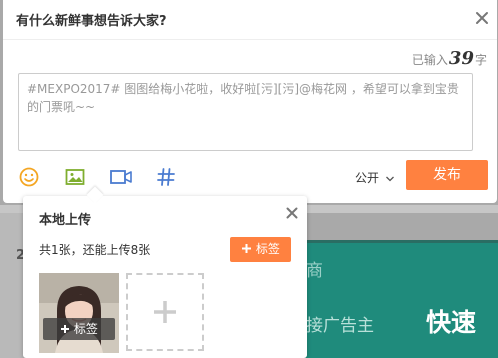 The height and width of the screenshot is (358, 498). What do you see at coordinates (340, 326) in the screenshot?
I see `background-ad-text-2: 接广告主` at bounding box center [340, 326].